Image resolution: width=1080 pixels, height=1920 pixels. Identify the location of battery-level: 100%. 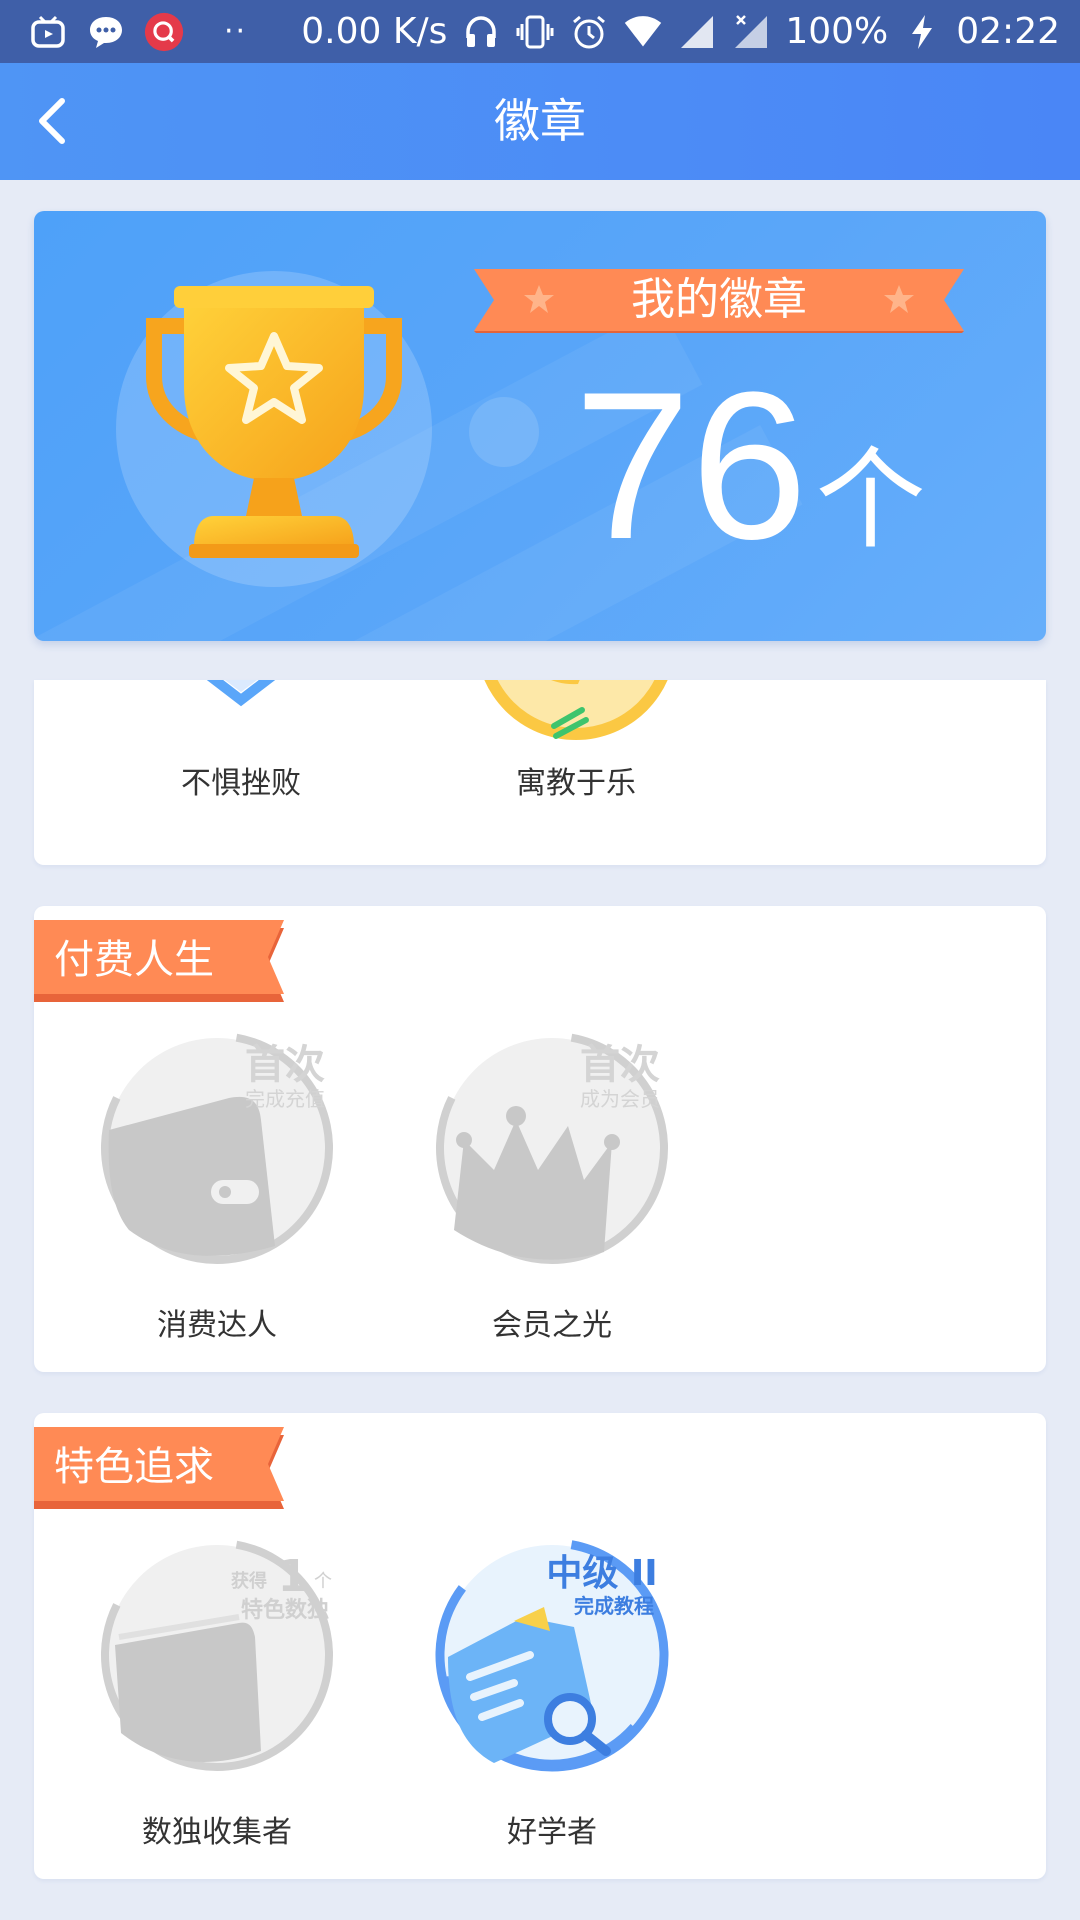
(837, 31).